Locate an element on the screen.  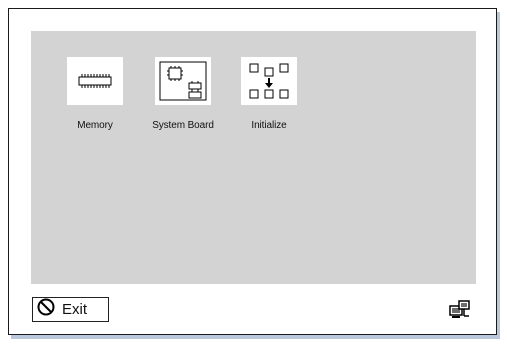
initialize-icon is located at coordinates (269, 81).